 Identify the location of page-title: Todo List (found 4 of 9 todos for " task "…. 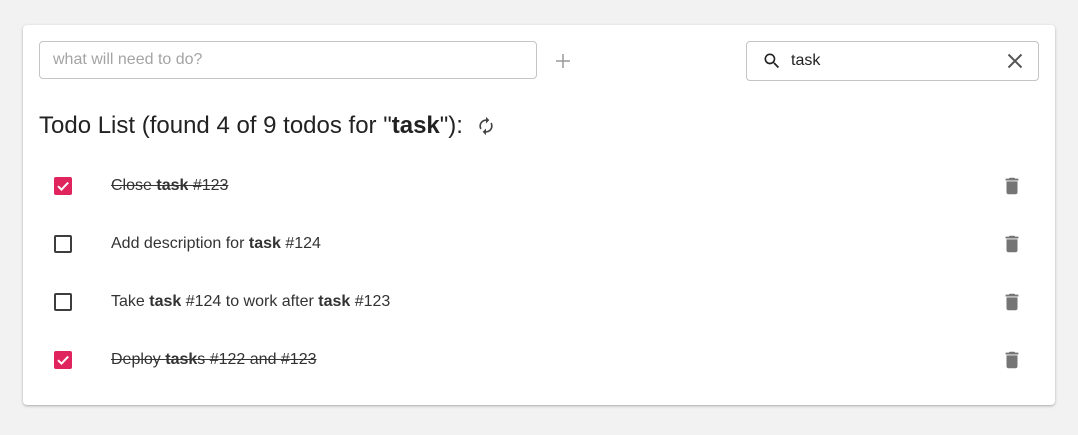
(268, 126).